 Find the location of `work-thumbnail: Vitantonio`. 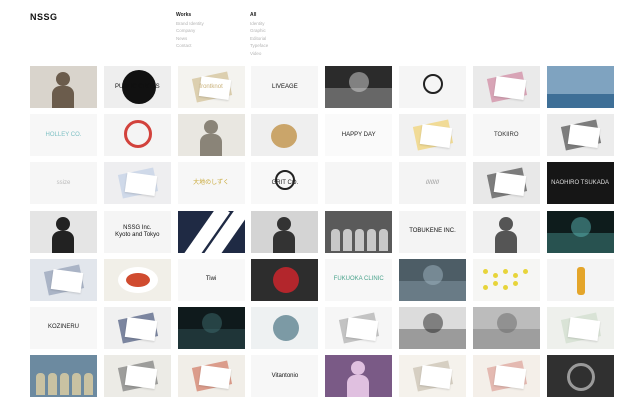

work-thumbnail: Vitantonio is located at coordinates (285, 376).